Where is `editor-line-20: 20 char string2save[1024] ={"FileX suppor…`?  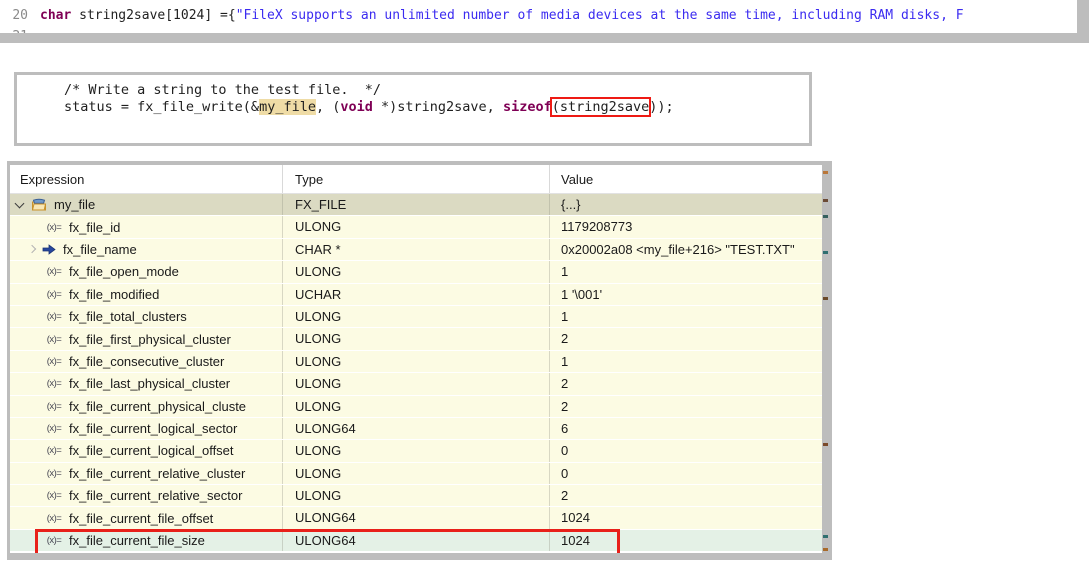
editor-line-20: 20 char string2save[1024] ={"FileX suppor… is located at coordinates (538, 13).